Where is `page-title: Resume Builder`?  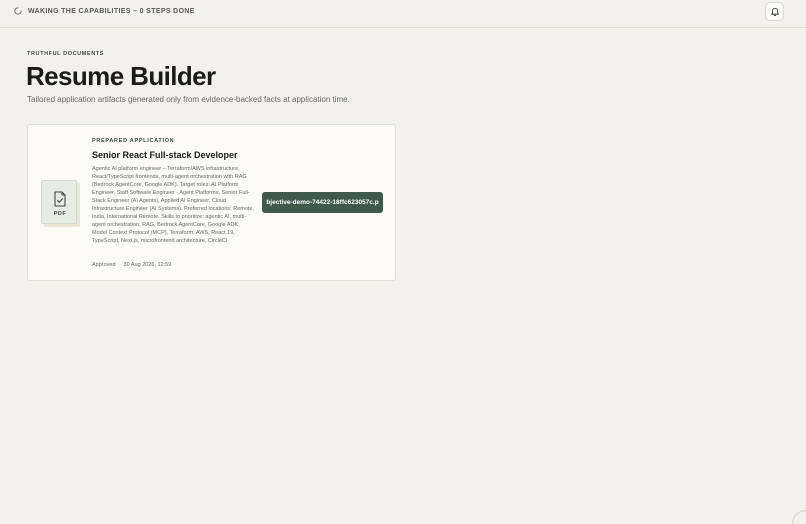 page-title: Resume Builder is located at coordinates (121, 76).